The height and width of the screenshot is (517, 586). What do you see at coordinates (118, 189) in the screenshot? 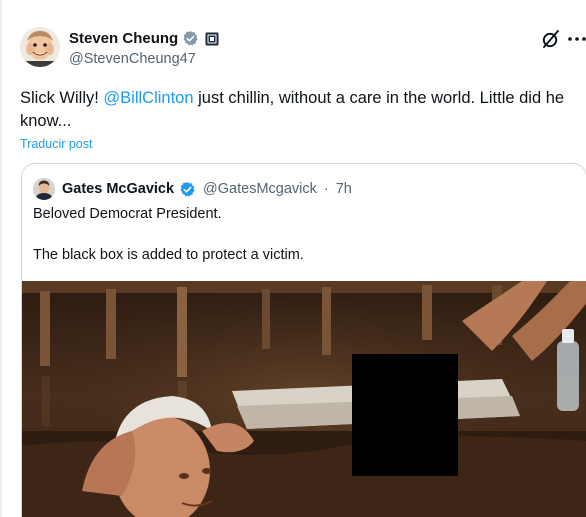
I see `quoted-author-display-name: Gates McGavick` at bounding box center [118, 189].